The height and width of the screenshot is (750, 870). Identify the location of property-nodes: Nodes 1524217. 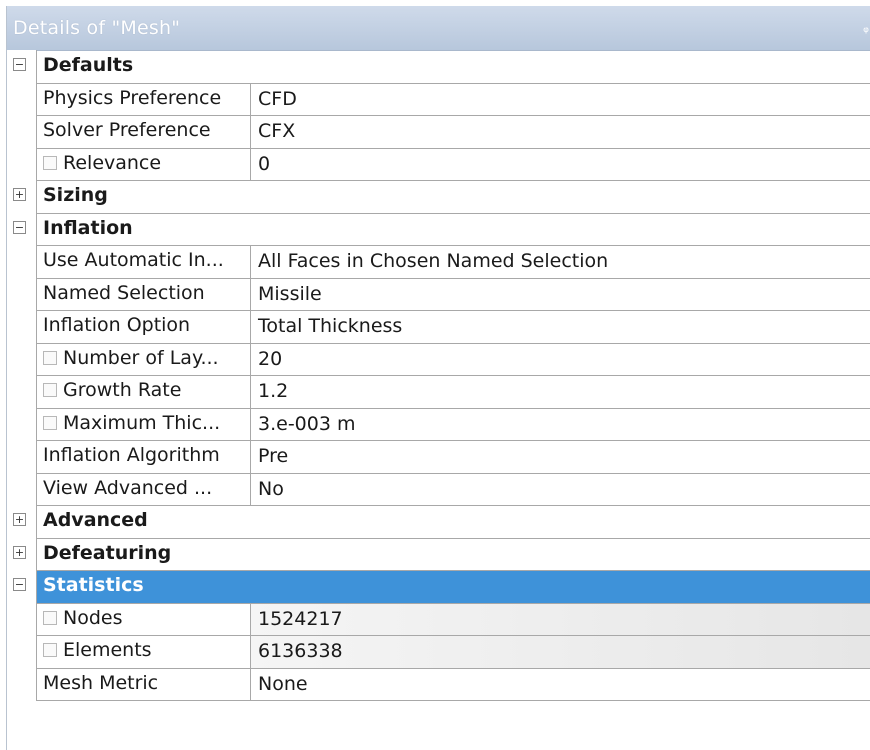
(438, 619).